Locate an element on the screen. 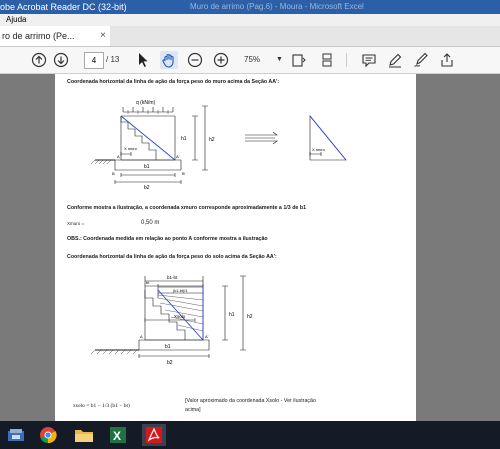 This screenshot has width=500, height=449. toolbar: 4 / 13 75% ▼ is located at coordinates (250, 60).